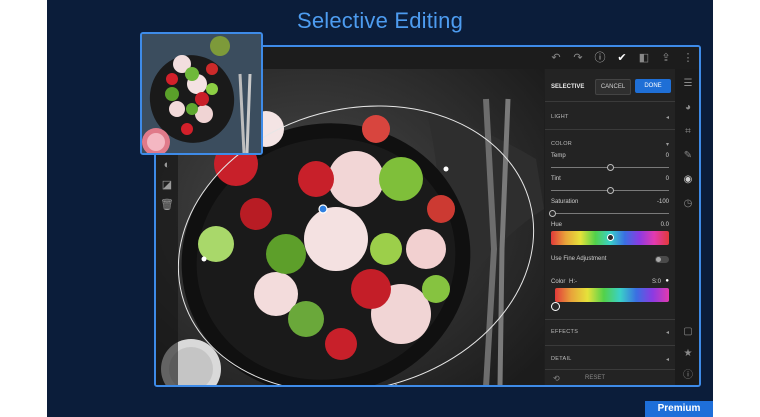  I want to click on color-picker-knob, so click(555, 306).